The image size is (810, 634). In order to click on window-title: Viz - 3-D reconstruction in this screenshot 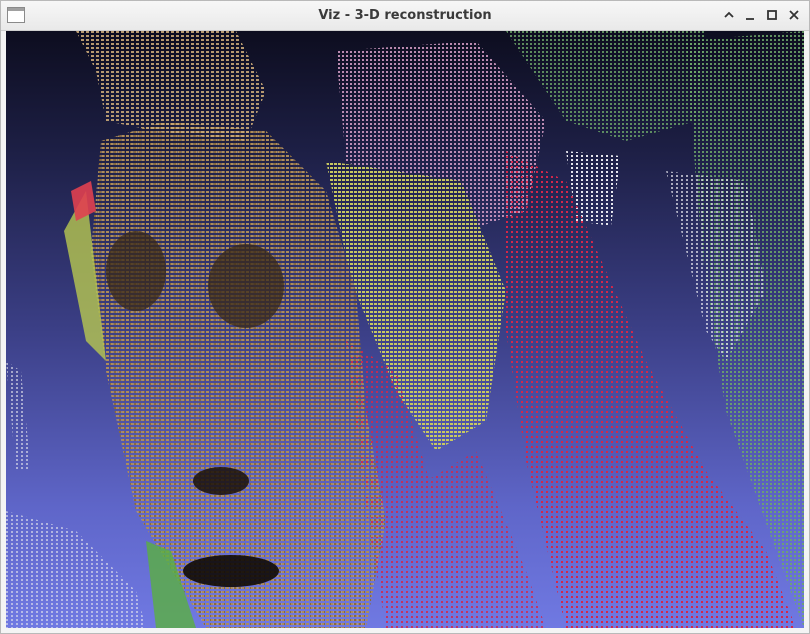, I will do `click(405, 15)`.